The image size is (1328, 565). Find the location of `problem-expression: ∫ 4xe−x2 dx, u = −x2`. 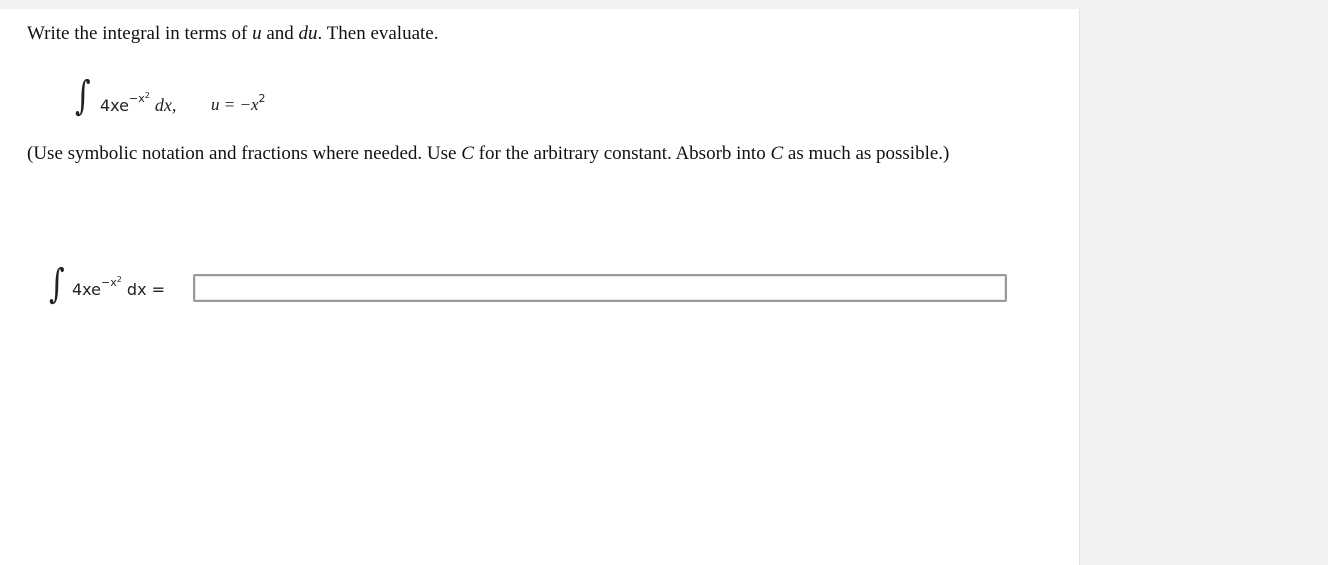

problem-expression: ∫ 4xe−x2 dx, u = −x2 is located at coordinates (205, 97).